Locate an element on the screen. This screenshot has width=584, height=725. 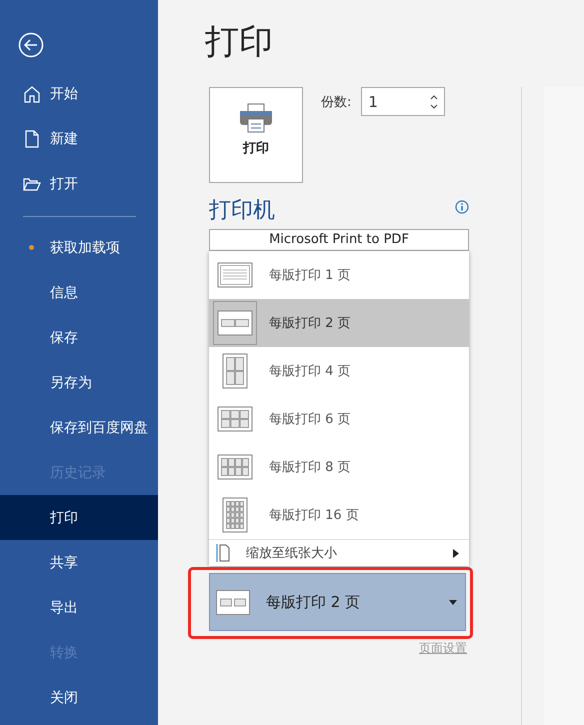
sidebar-item-selected: 打印 is located at coordinates (79, 517).